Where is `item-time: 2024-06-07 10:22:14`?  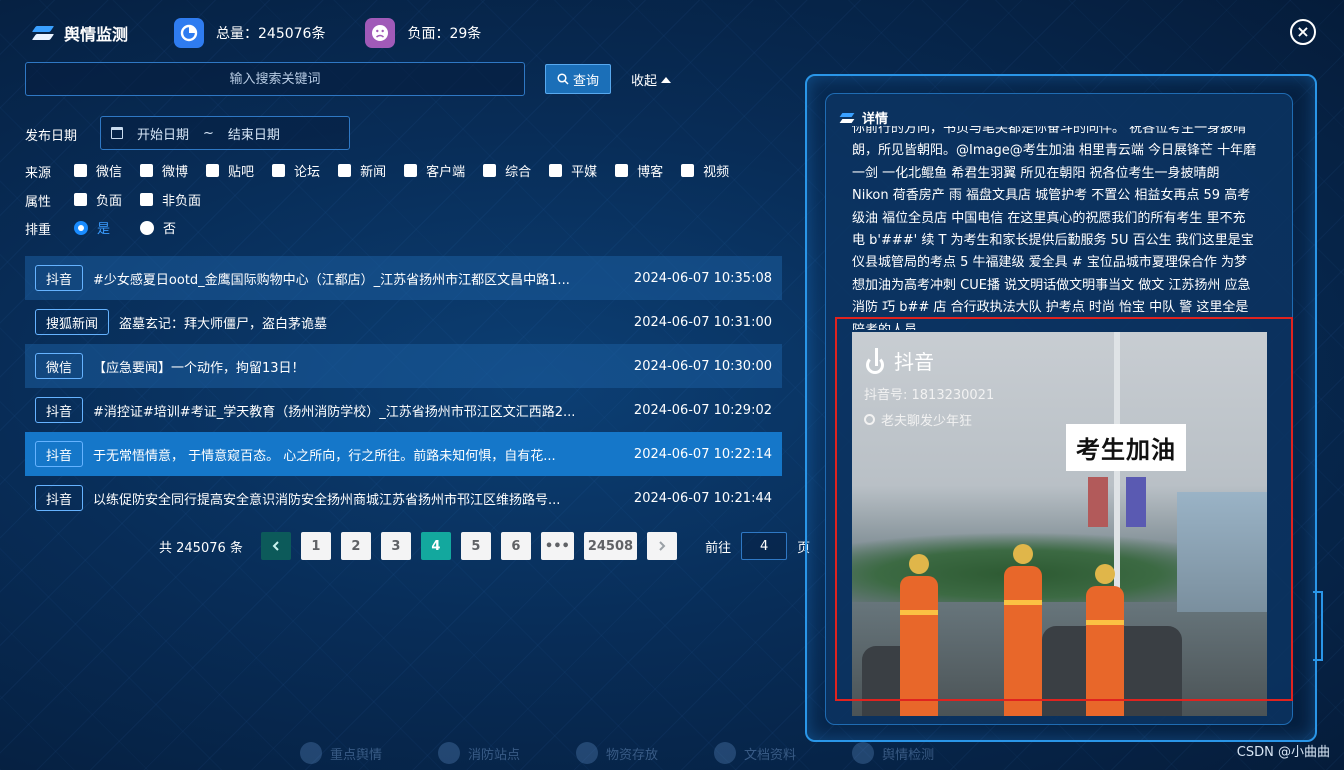
item-time: 2024-06-07 10:22:14 is located at coordinates (702, 454).